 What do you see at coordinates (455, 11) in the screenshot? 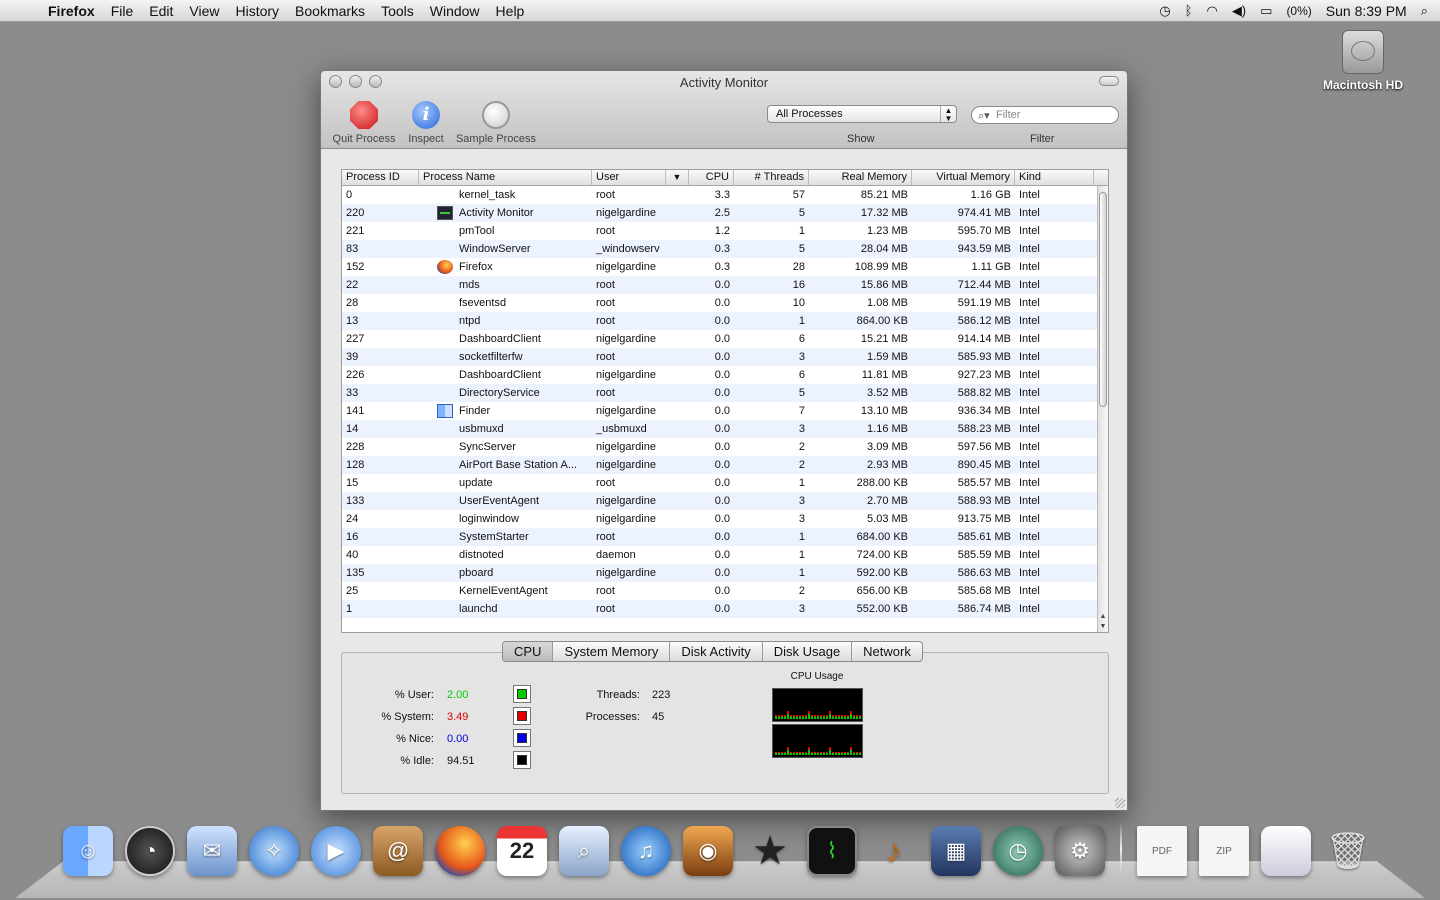
I see `menu-window: Window` at bounding box center [455, 11].